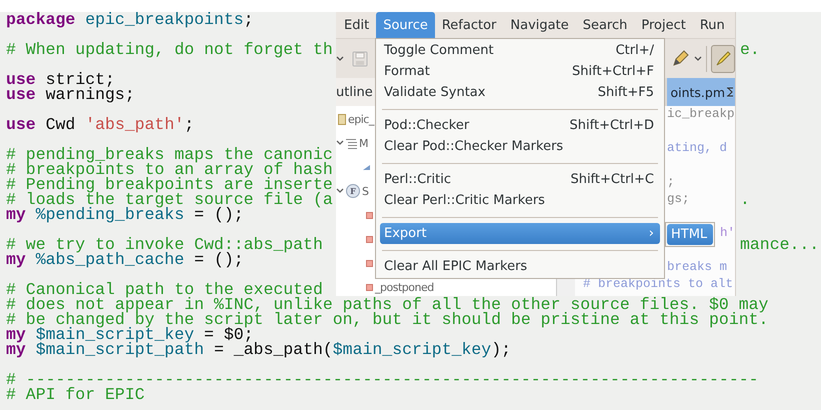  What do you see at coordinates (164, 244) in the screenshot?
I see `code-line: # we try to invoke Cwd::abs_path` at bounding box center [164, 244].